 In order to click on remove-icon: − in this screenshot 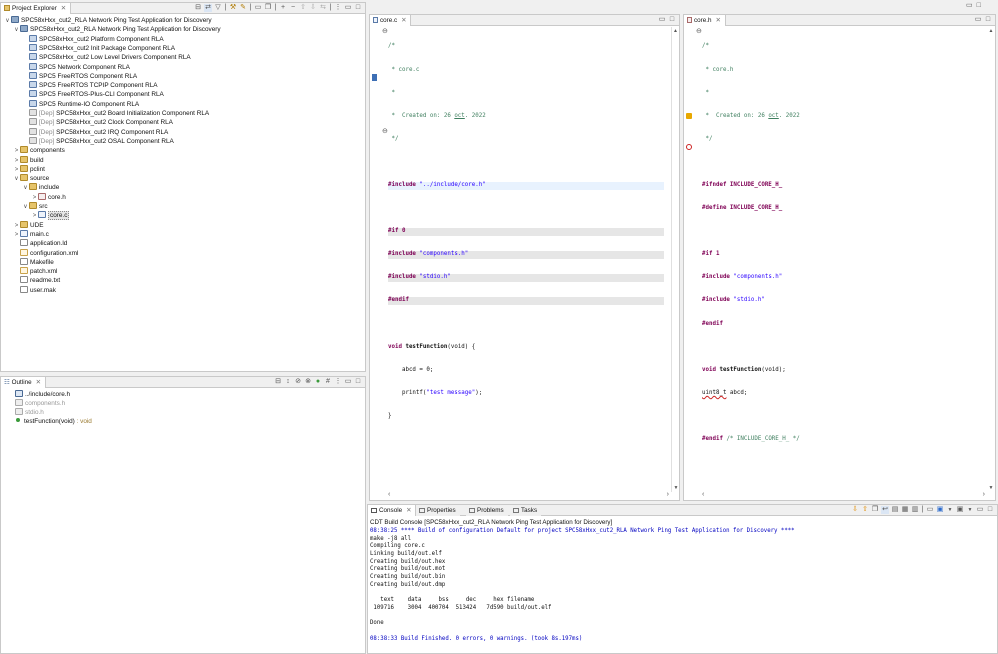, I will do `click(293, 8)`.